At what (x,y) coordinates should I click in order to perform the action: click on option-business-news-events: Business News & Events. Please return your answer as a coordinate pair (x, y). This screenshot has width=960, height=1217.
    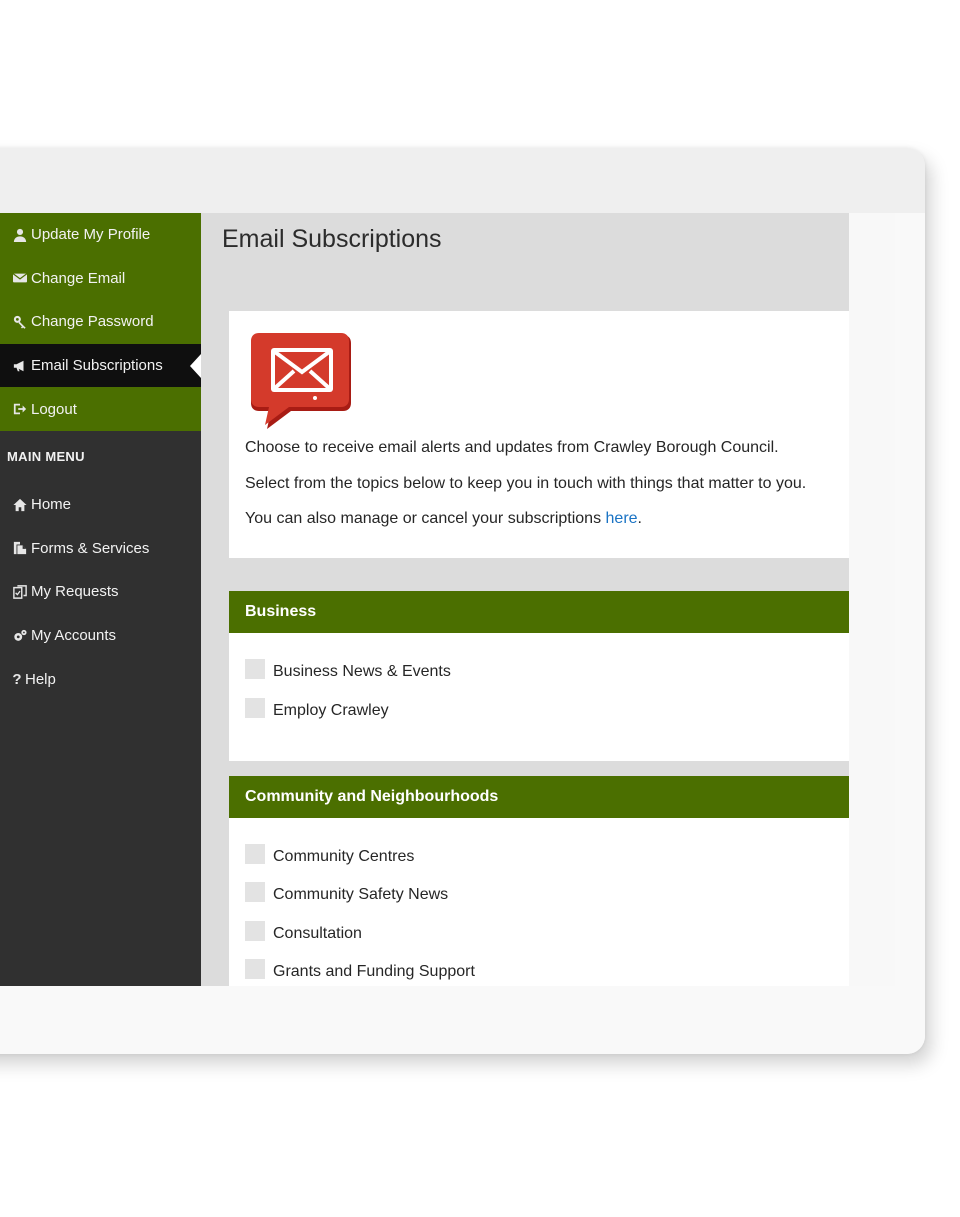
    Looking at the image, I should click on (348, 670).